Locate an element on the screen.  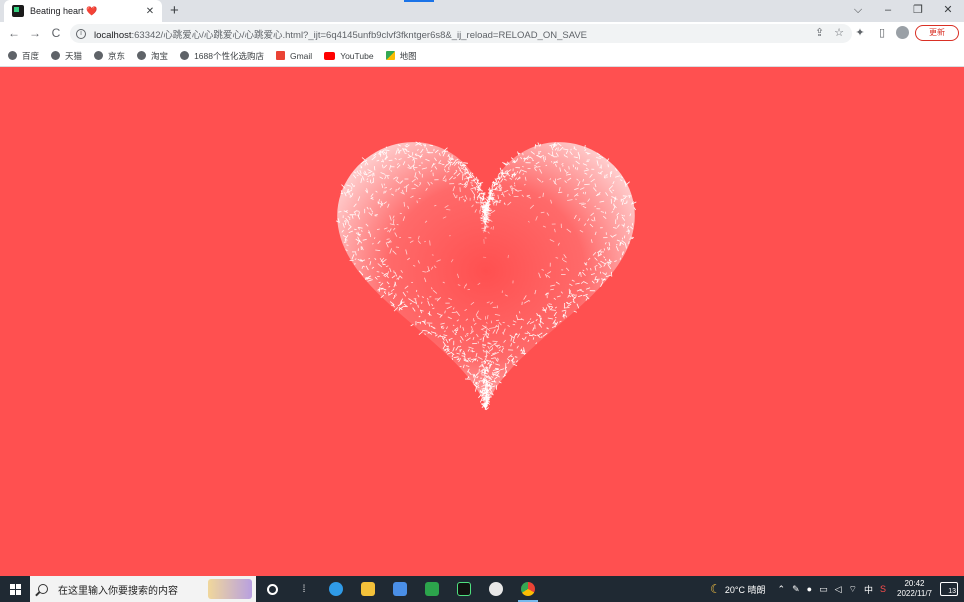
bookmark-youtube: YouTube is located at coordinates (349, 55).